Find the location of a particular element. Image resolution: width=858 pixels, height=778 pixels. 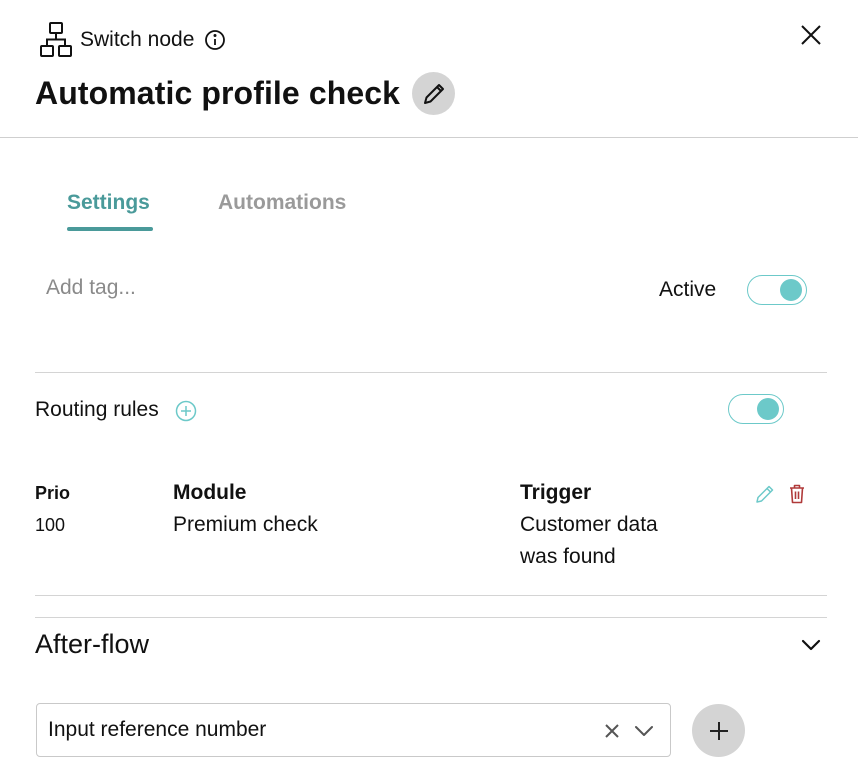

rule-module: Premium check is located at coordinates (245, 524).